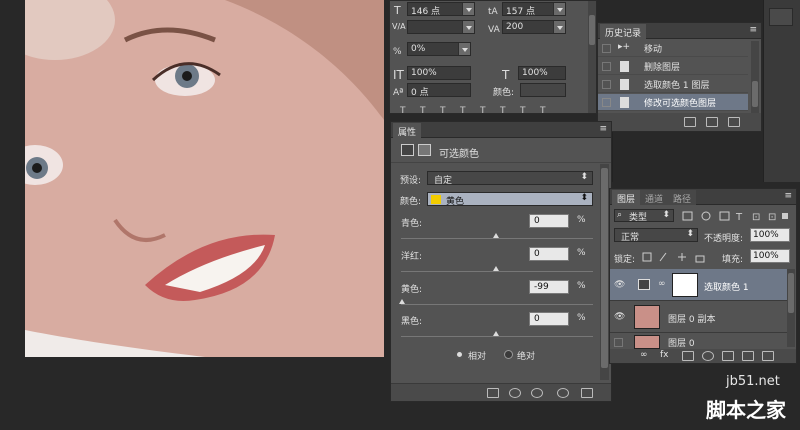  What do you see at coordinates (677, 257) in the screenshot?
I see `lock-icons` at bounding box center [677, 257].